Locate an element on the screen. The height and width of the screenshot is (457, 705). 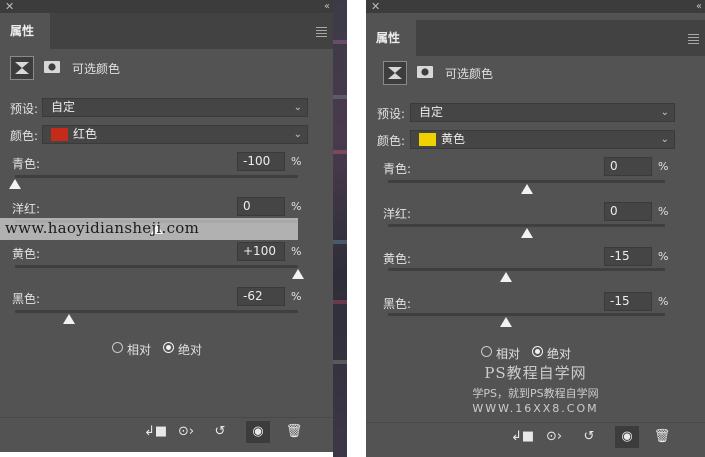
black-input: -15 is located at coordinates (628, 301).